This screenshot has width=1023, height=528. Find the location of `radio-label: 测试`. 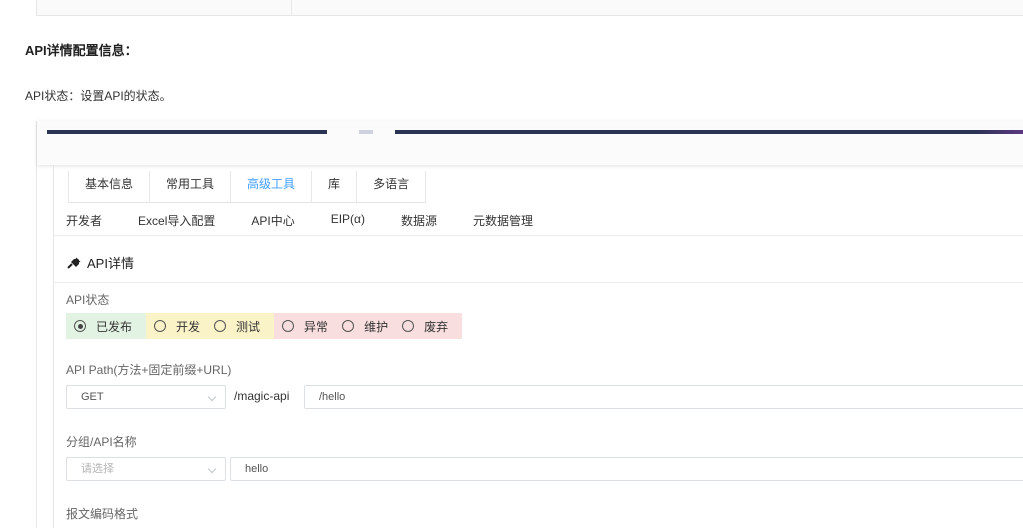

radio-label: 测试 is located at coordinates (248, 326).